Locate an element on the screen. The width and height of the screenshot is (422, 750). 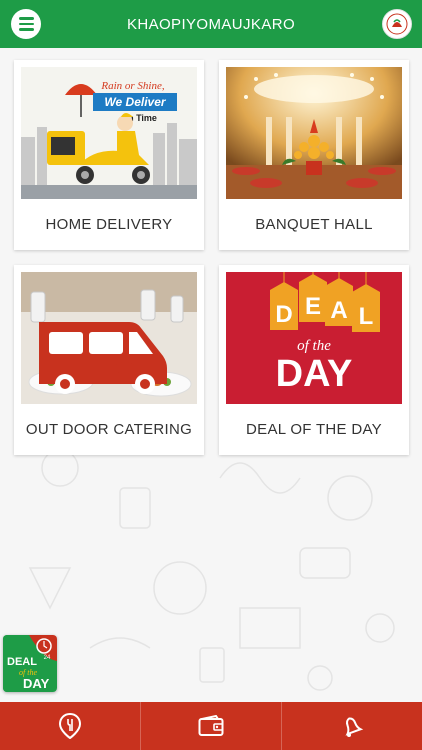
deal-tag-letter-l: L is located at coordinates (366, 316).